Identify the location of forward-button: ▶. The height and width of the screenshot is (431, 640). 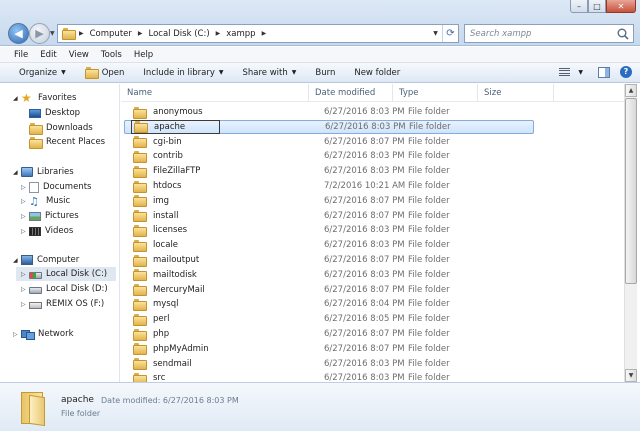
(39, 33).